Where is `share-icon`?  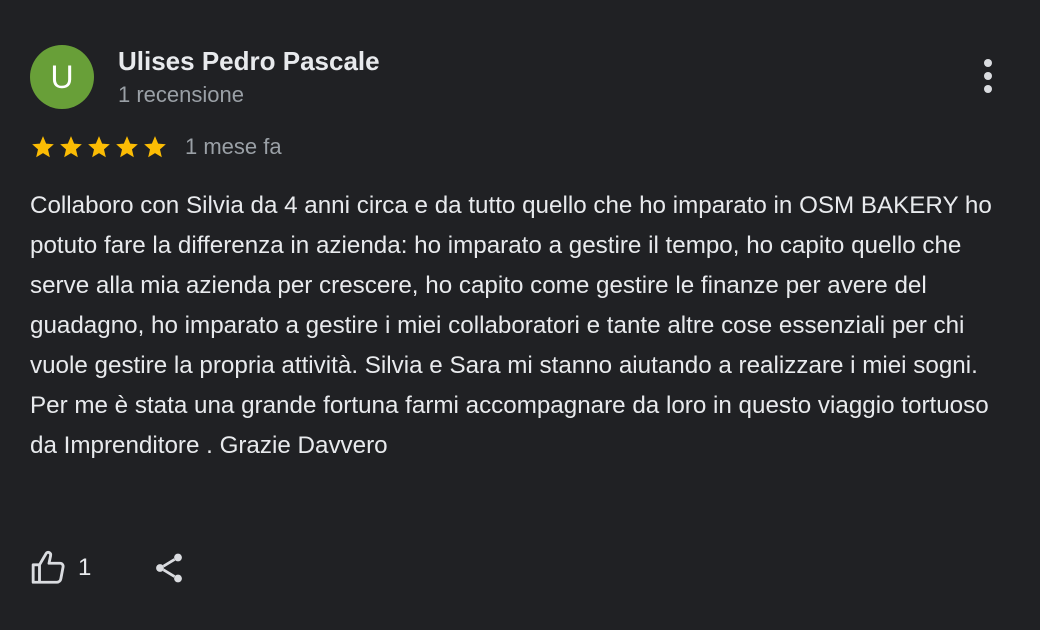 share-icon is located at coordinates (169, 568).